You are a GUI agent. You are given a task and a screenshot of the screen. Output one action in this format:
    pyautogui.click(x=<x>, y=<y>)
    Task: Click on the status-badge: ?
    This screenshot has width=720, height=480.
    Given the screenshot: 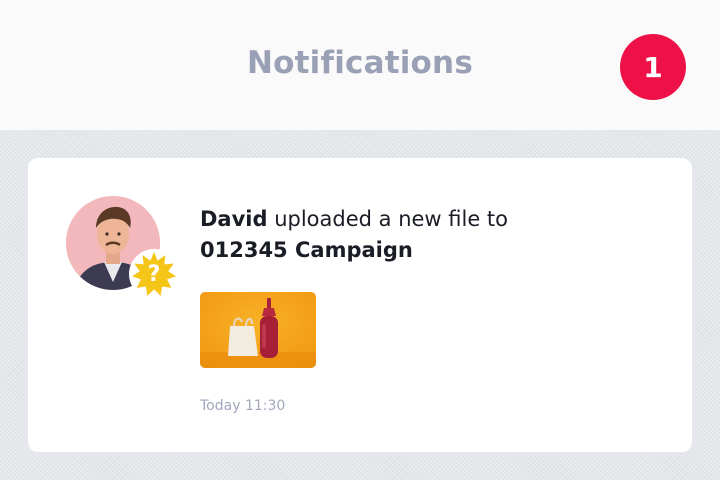 What is the action you would take?
    pyautogui.click(x=154, y=274)
    